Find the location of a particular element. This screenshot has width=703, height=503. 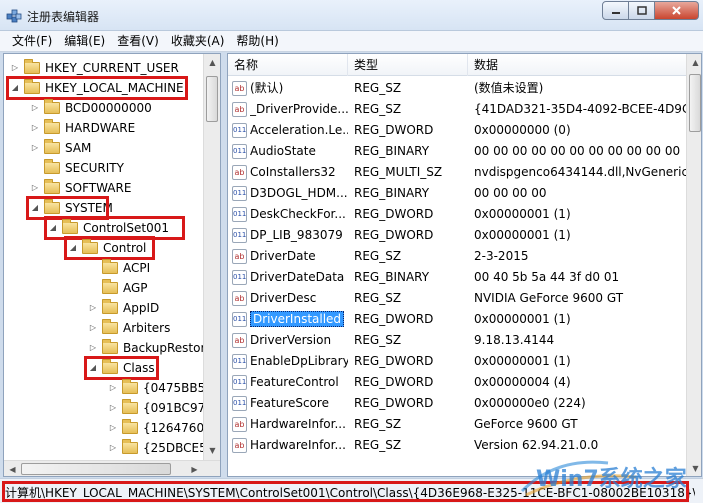

tree-node-label: BCD00000000 is located at coordinates (108, 108).